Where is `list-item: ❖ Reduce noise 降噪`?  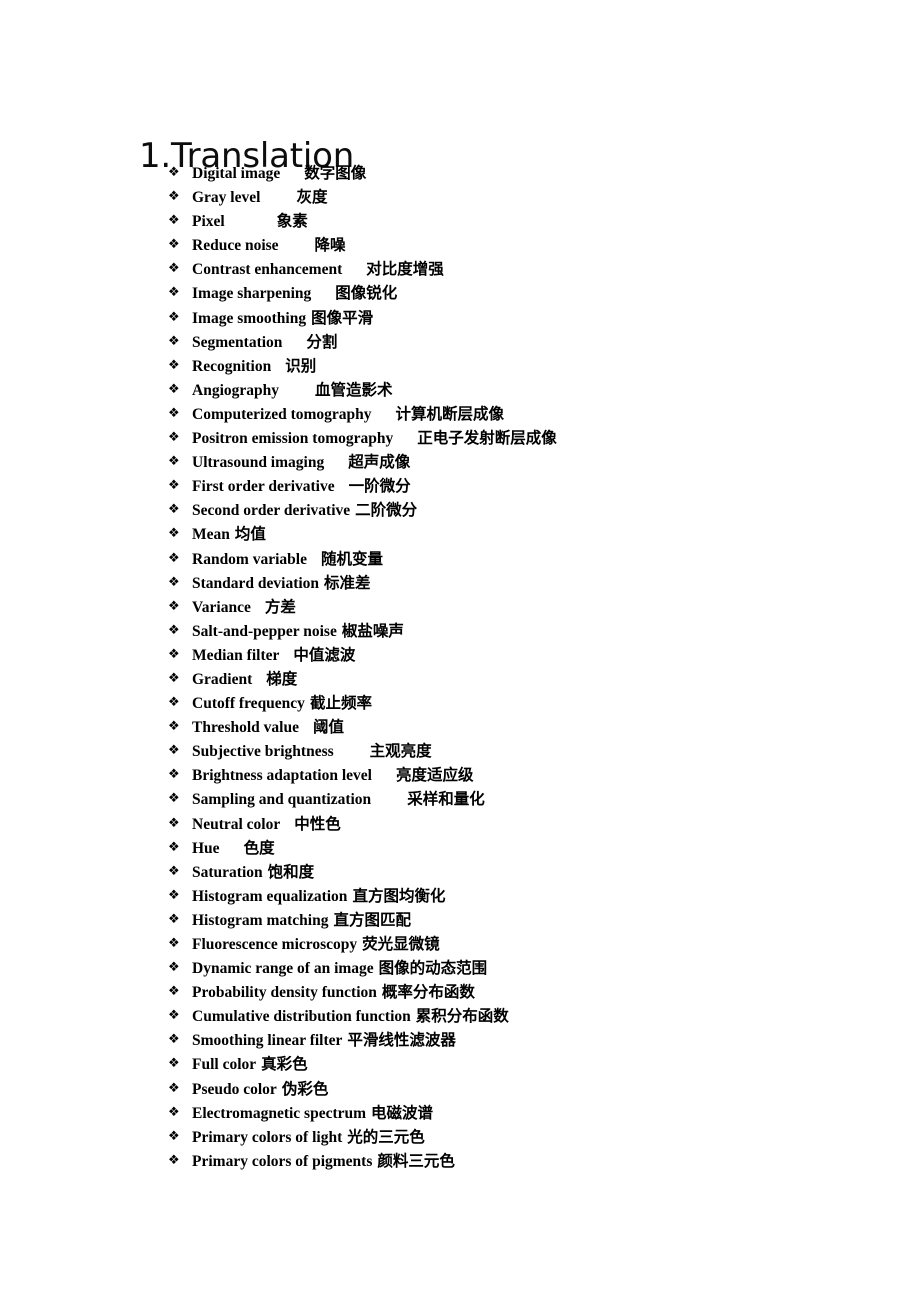
list-item: ❖ Reduce noise 降噪 is located at coordinates (460, 245).